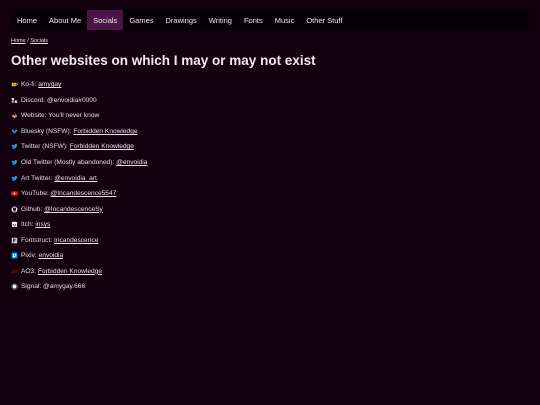 Image resolution: width=540 pixels, height=405 pixels. What do you see at coordinates (65, 20) in the screenshot?
I see `nav-item-about-me: About Me` at bounding box center [65, 20].